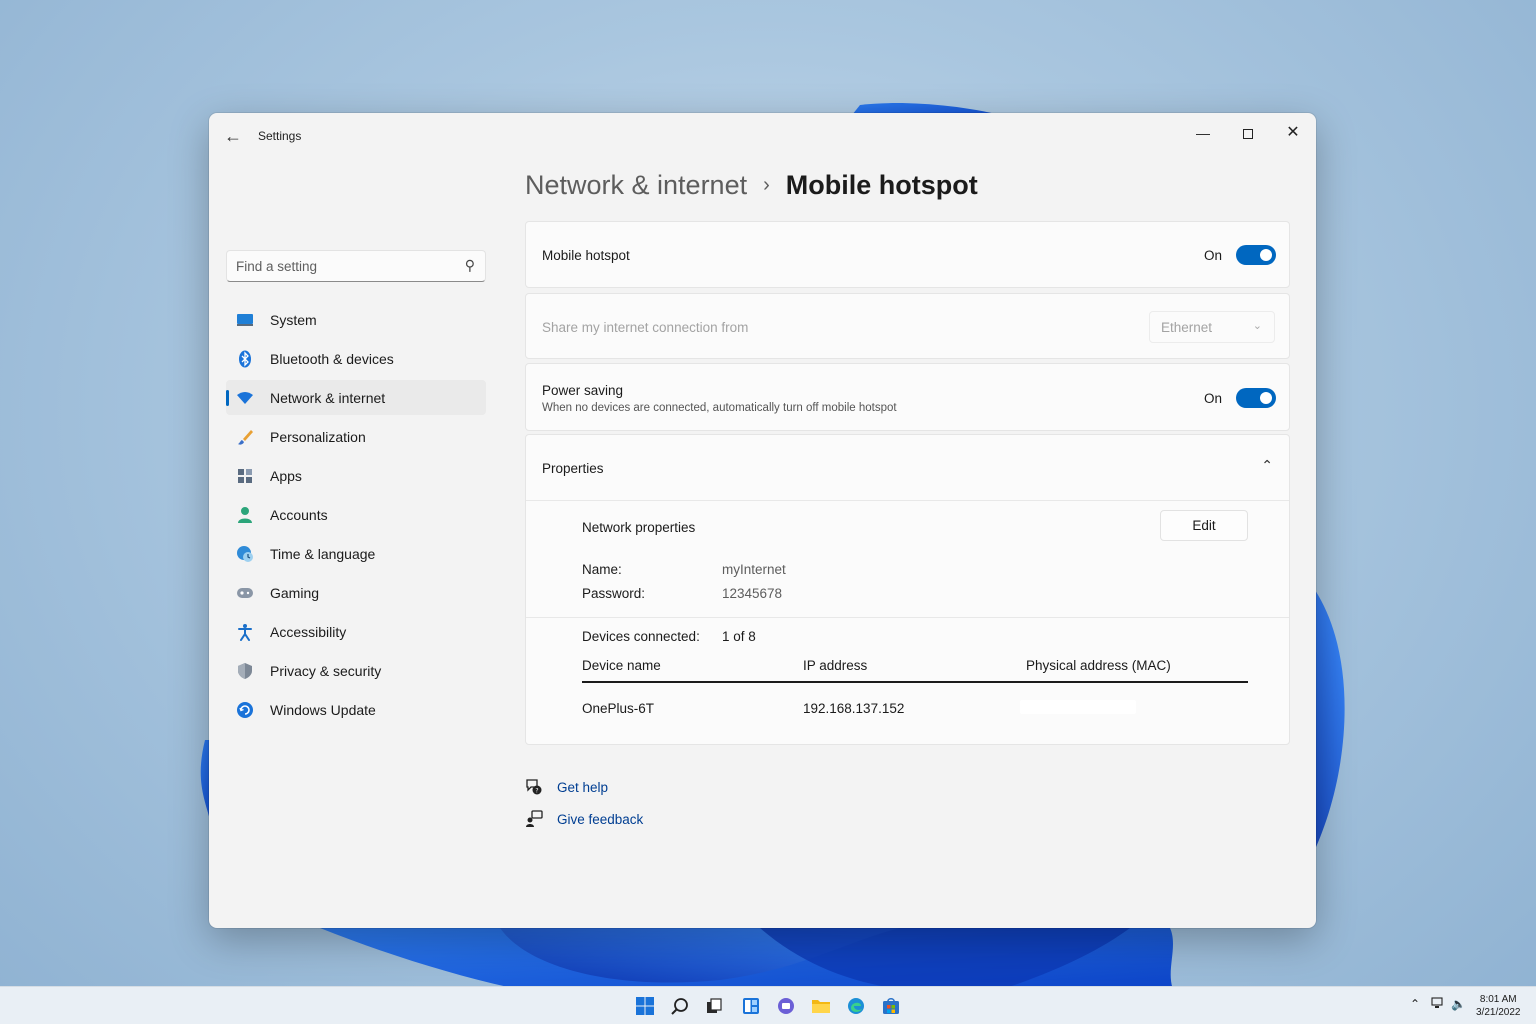  I want to click on maximize-button, so click(1248, 133).